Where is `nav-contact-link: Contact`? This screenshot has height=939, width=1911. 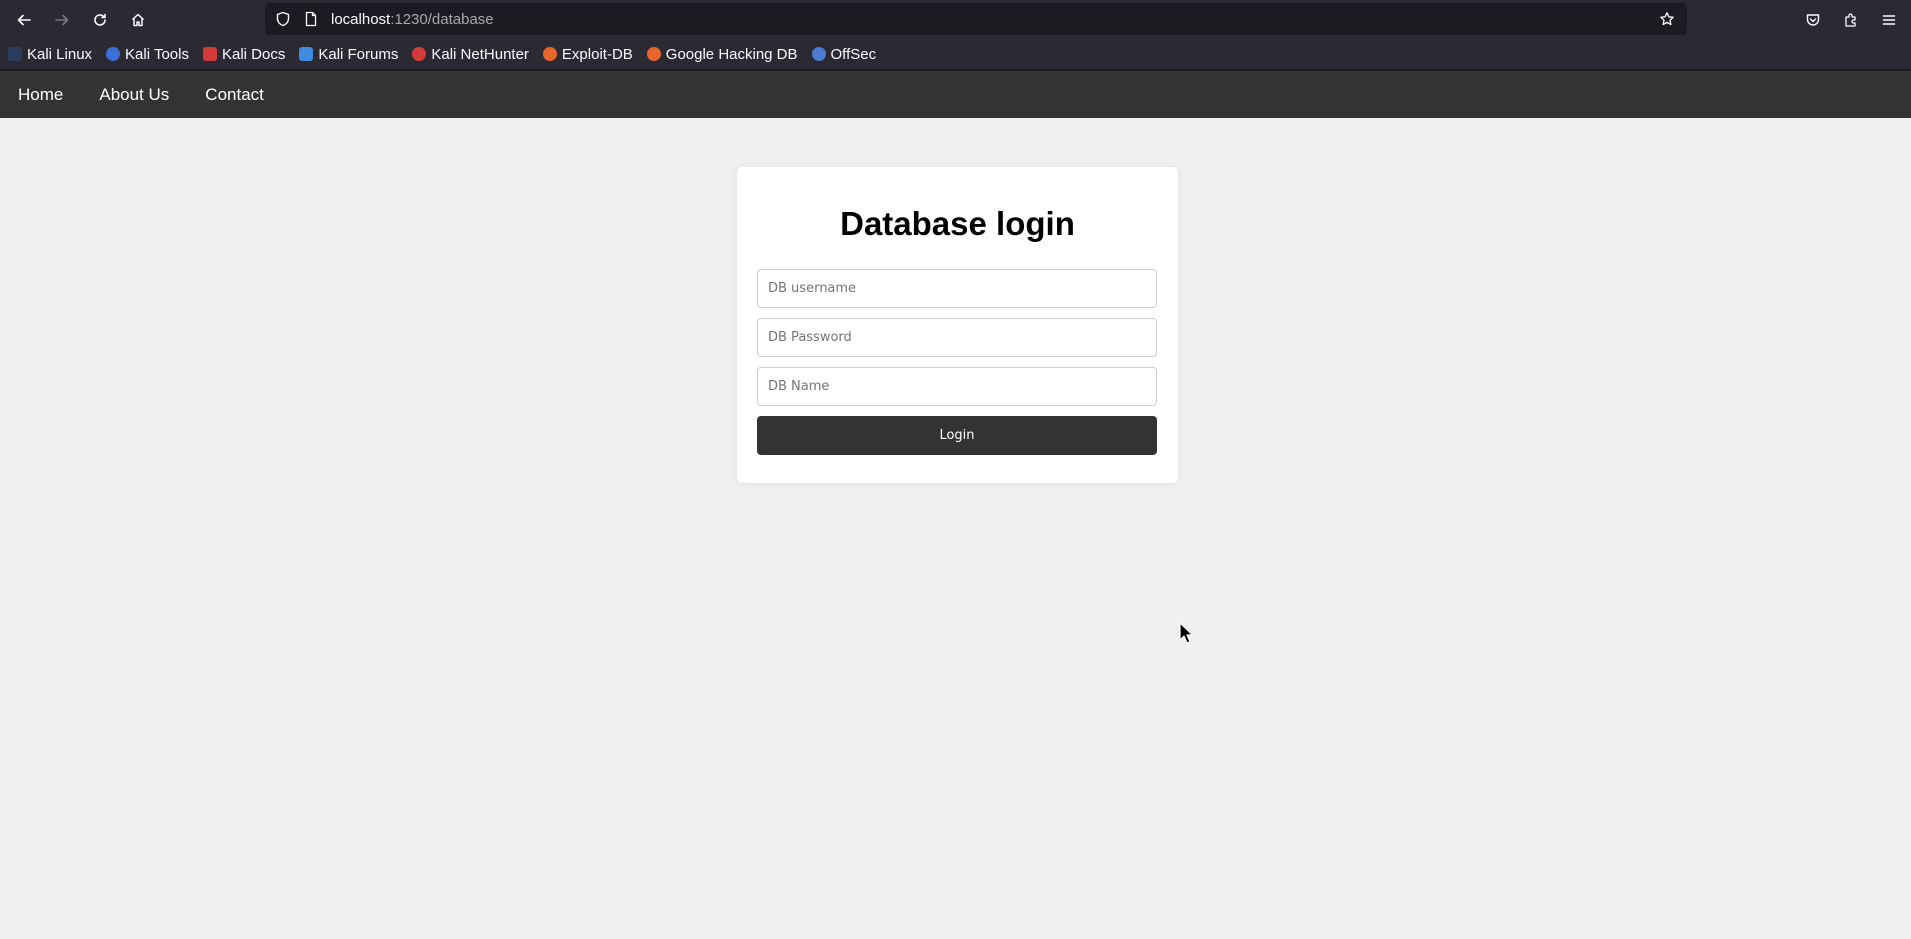
nav-contact-link: Contact is located at coordinates (234, 95).